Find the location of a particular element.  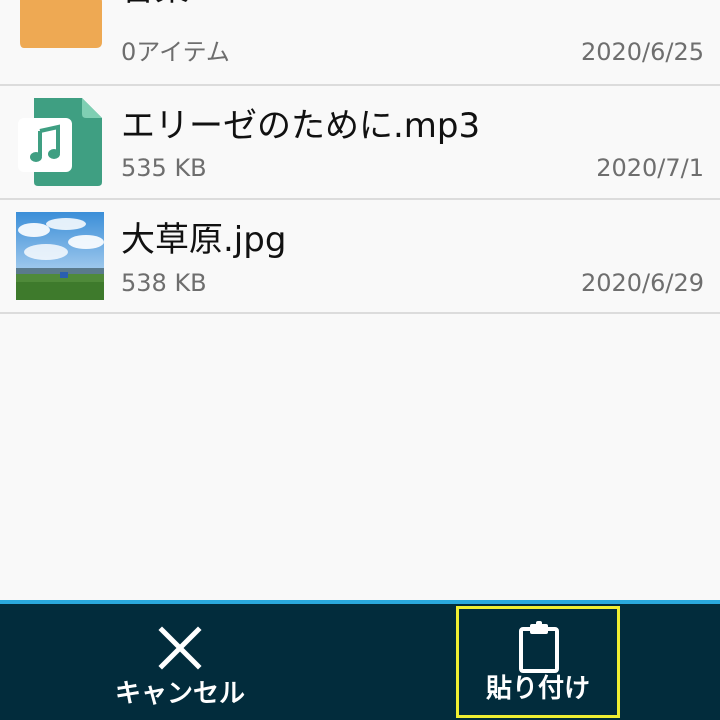

paste-button: 貼り付け is located at coordinates (538, 662).